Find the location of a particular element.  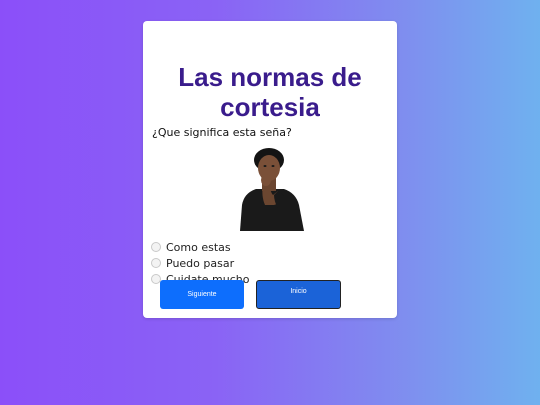

option-label: Como estas is located at coordinates (198, 247).